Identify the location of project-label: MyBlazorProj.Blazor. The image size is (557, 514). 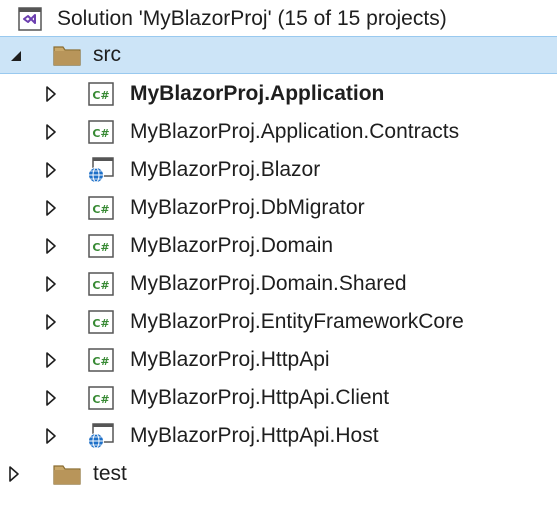
(225, 169).